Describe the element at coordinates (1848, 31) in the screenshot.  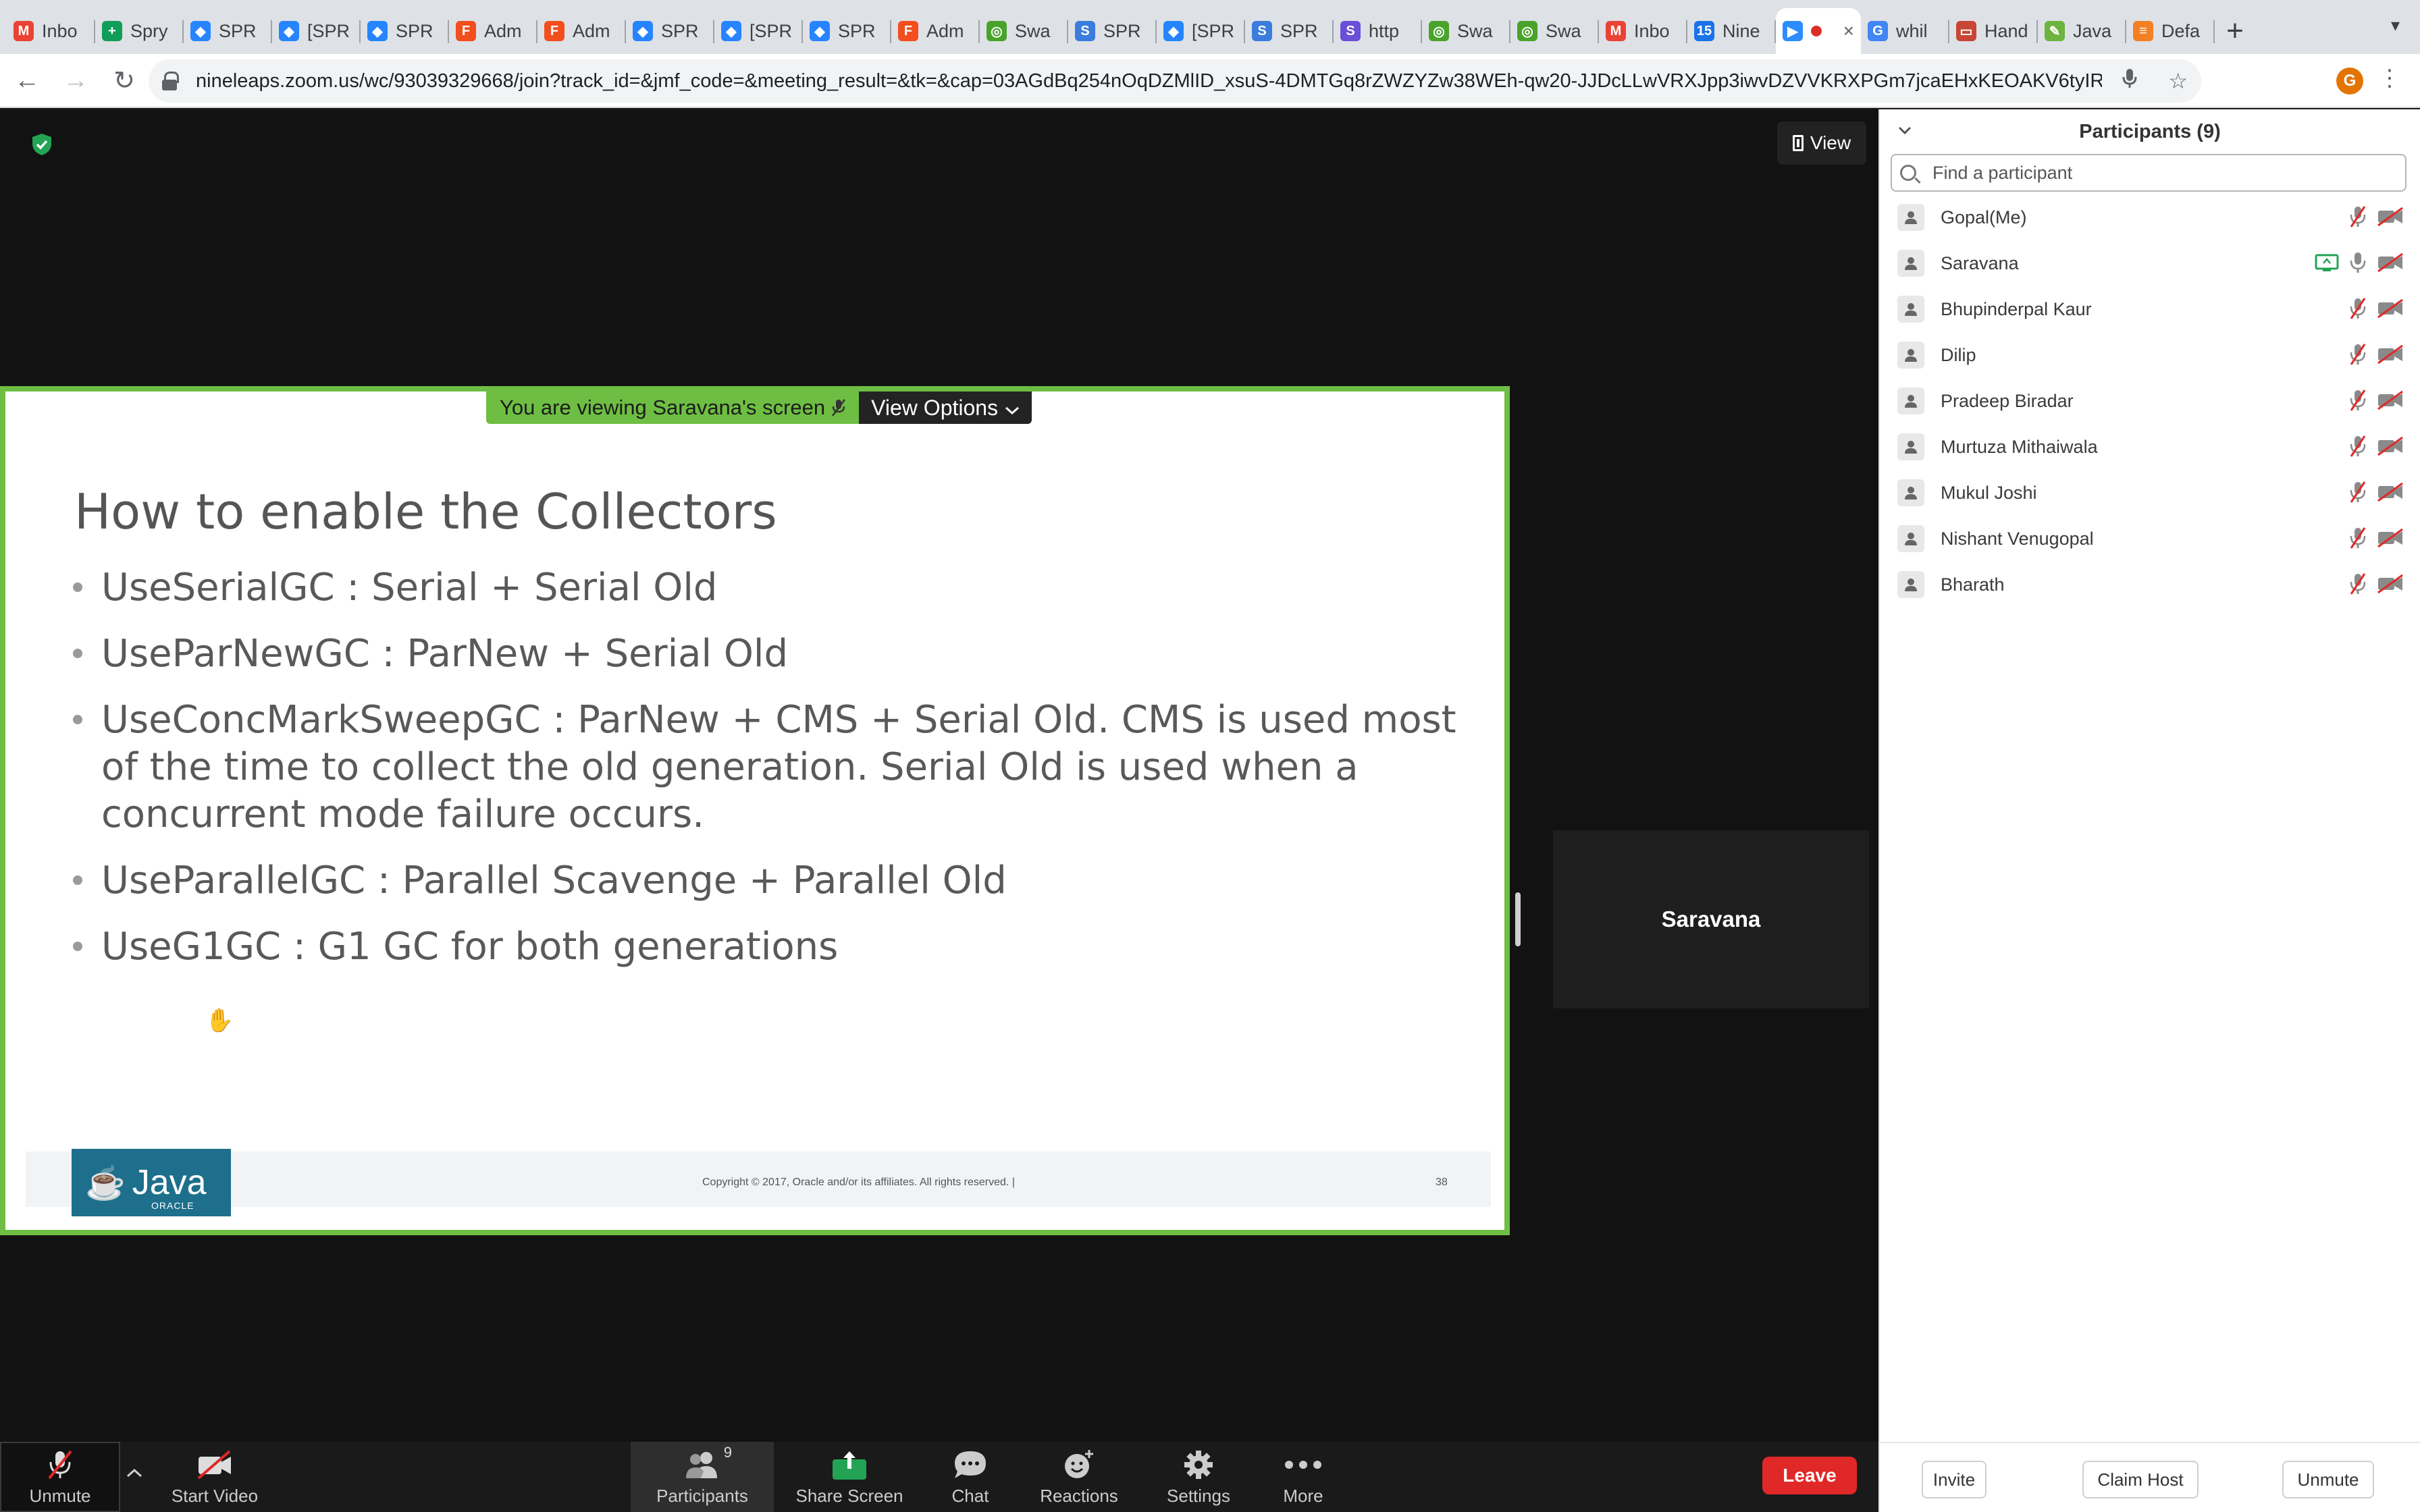
I see `close-tab-icon: ×` at that location.